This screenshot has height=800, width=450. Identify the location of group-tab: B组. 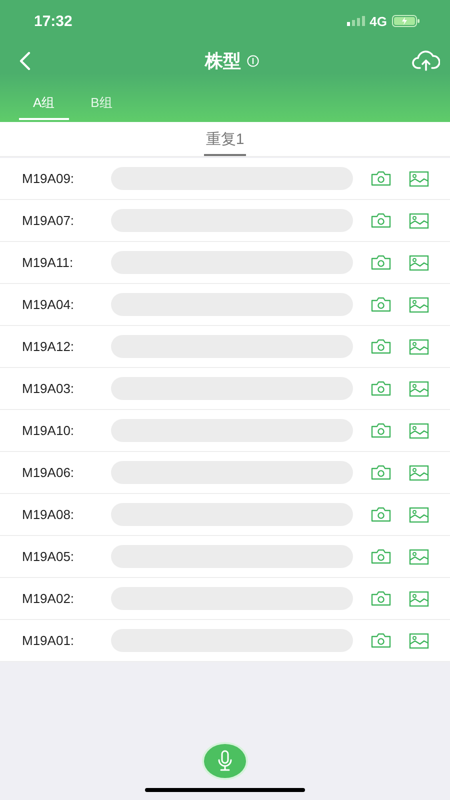
(101, 105).